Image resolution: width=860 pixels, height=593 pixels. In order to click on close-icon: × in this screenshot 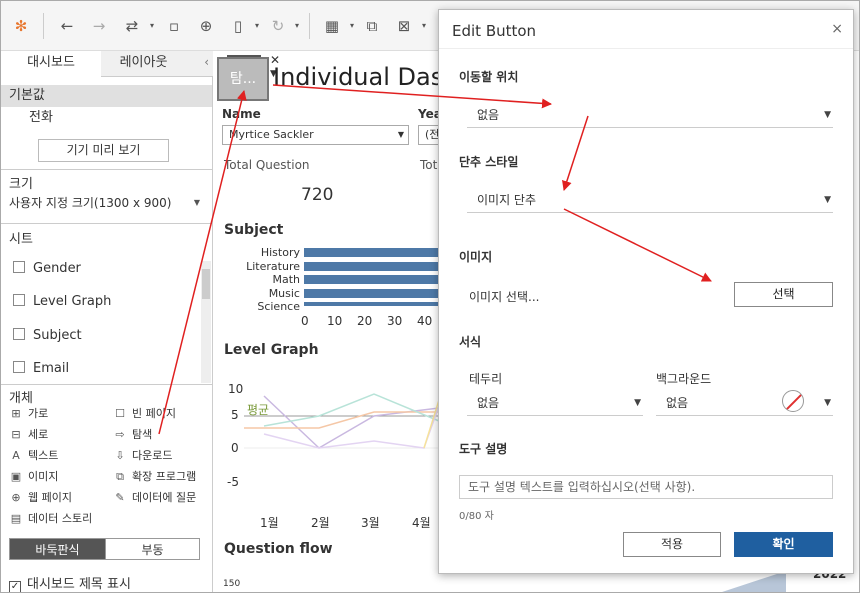, I will do `click(837, 29)`.